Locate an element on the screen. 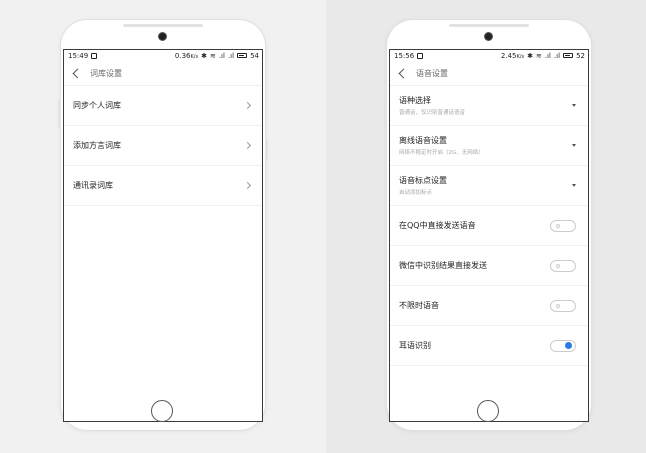 This screenshot has width=646, height=453. toggle-row-qq-send: 在QQ中直接发送语音 is located at coordinates (489, 226).